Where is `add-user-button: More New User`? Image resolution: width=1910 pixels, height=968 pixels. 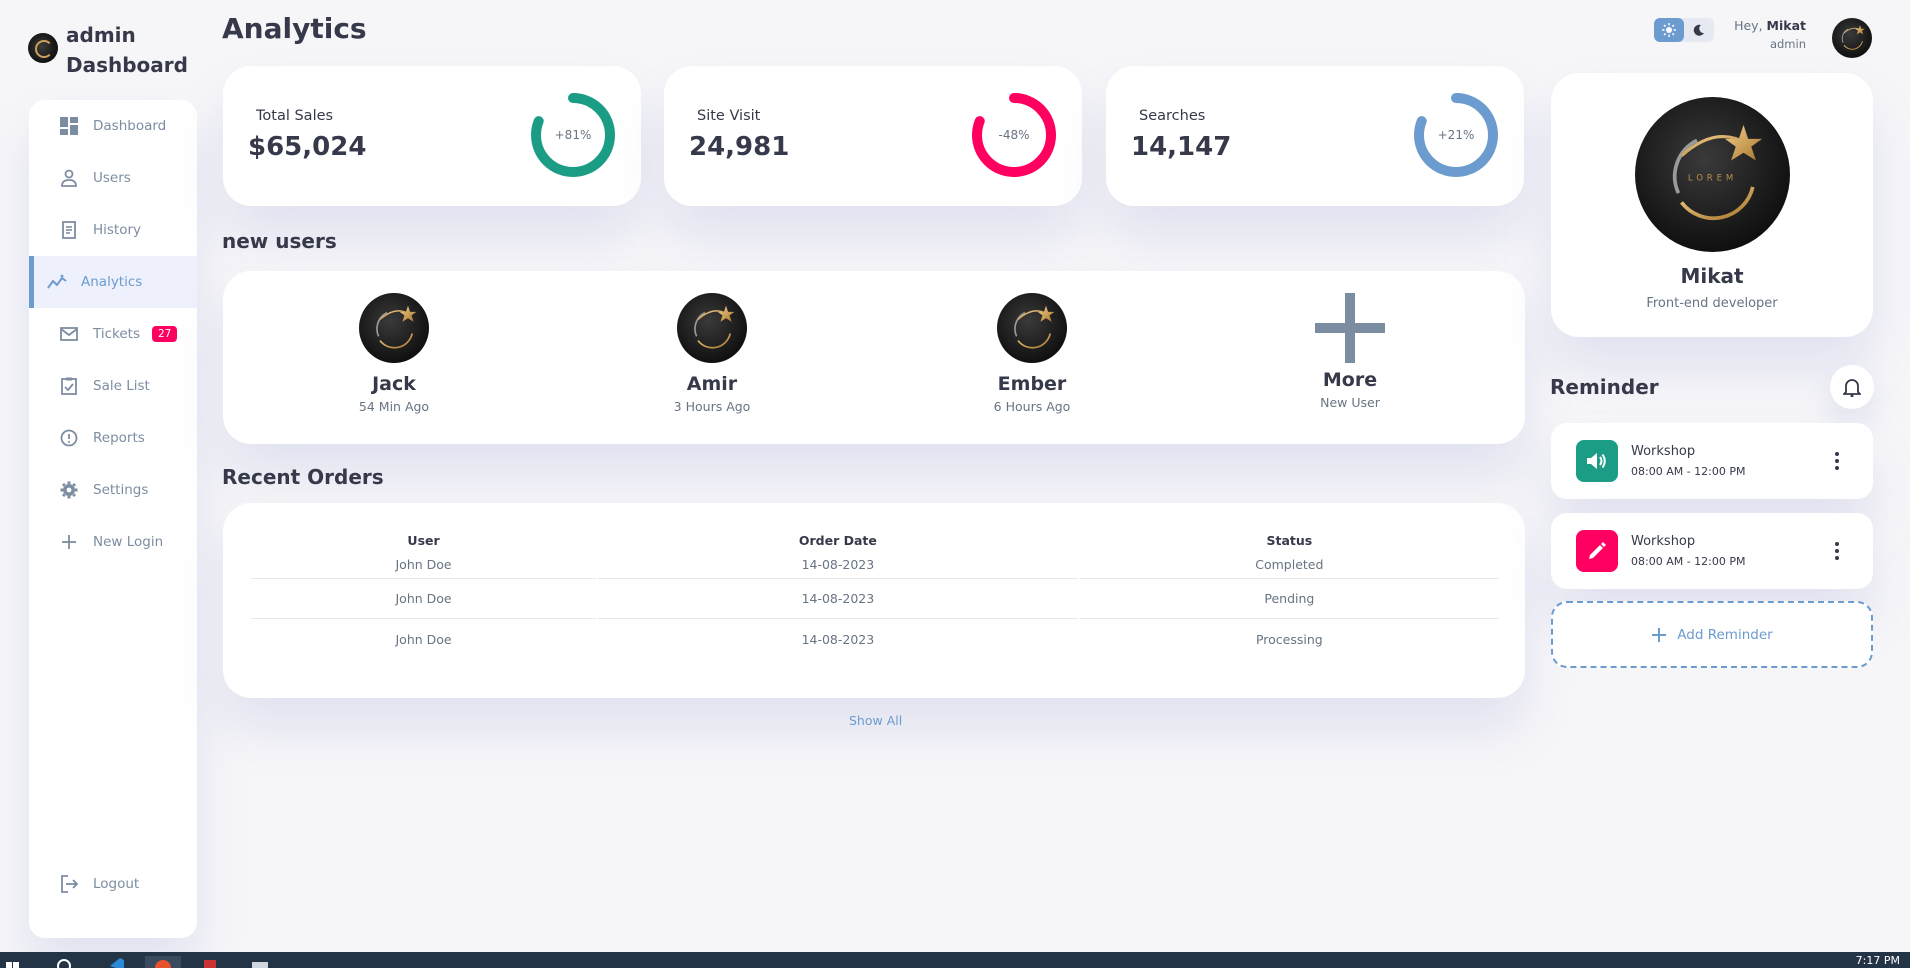
add-user-button: More New User is located at coordinates (1350, 351).